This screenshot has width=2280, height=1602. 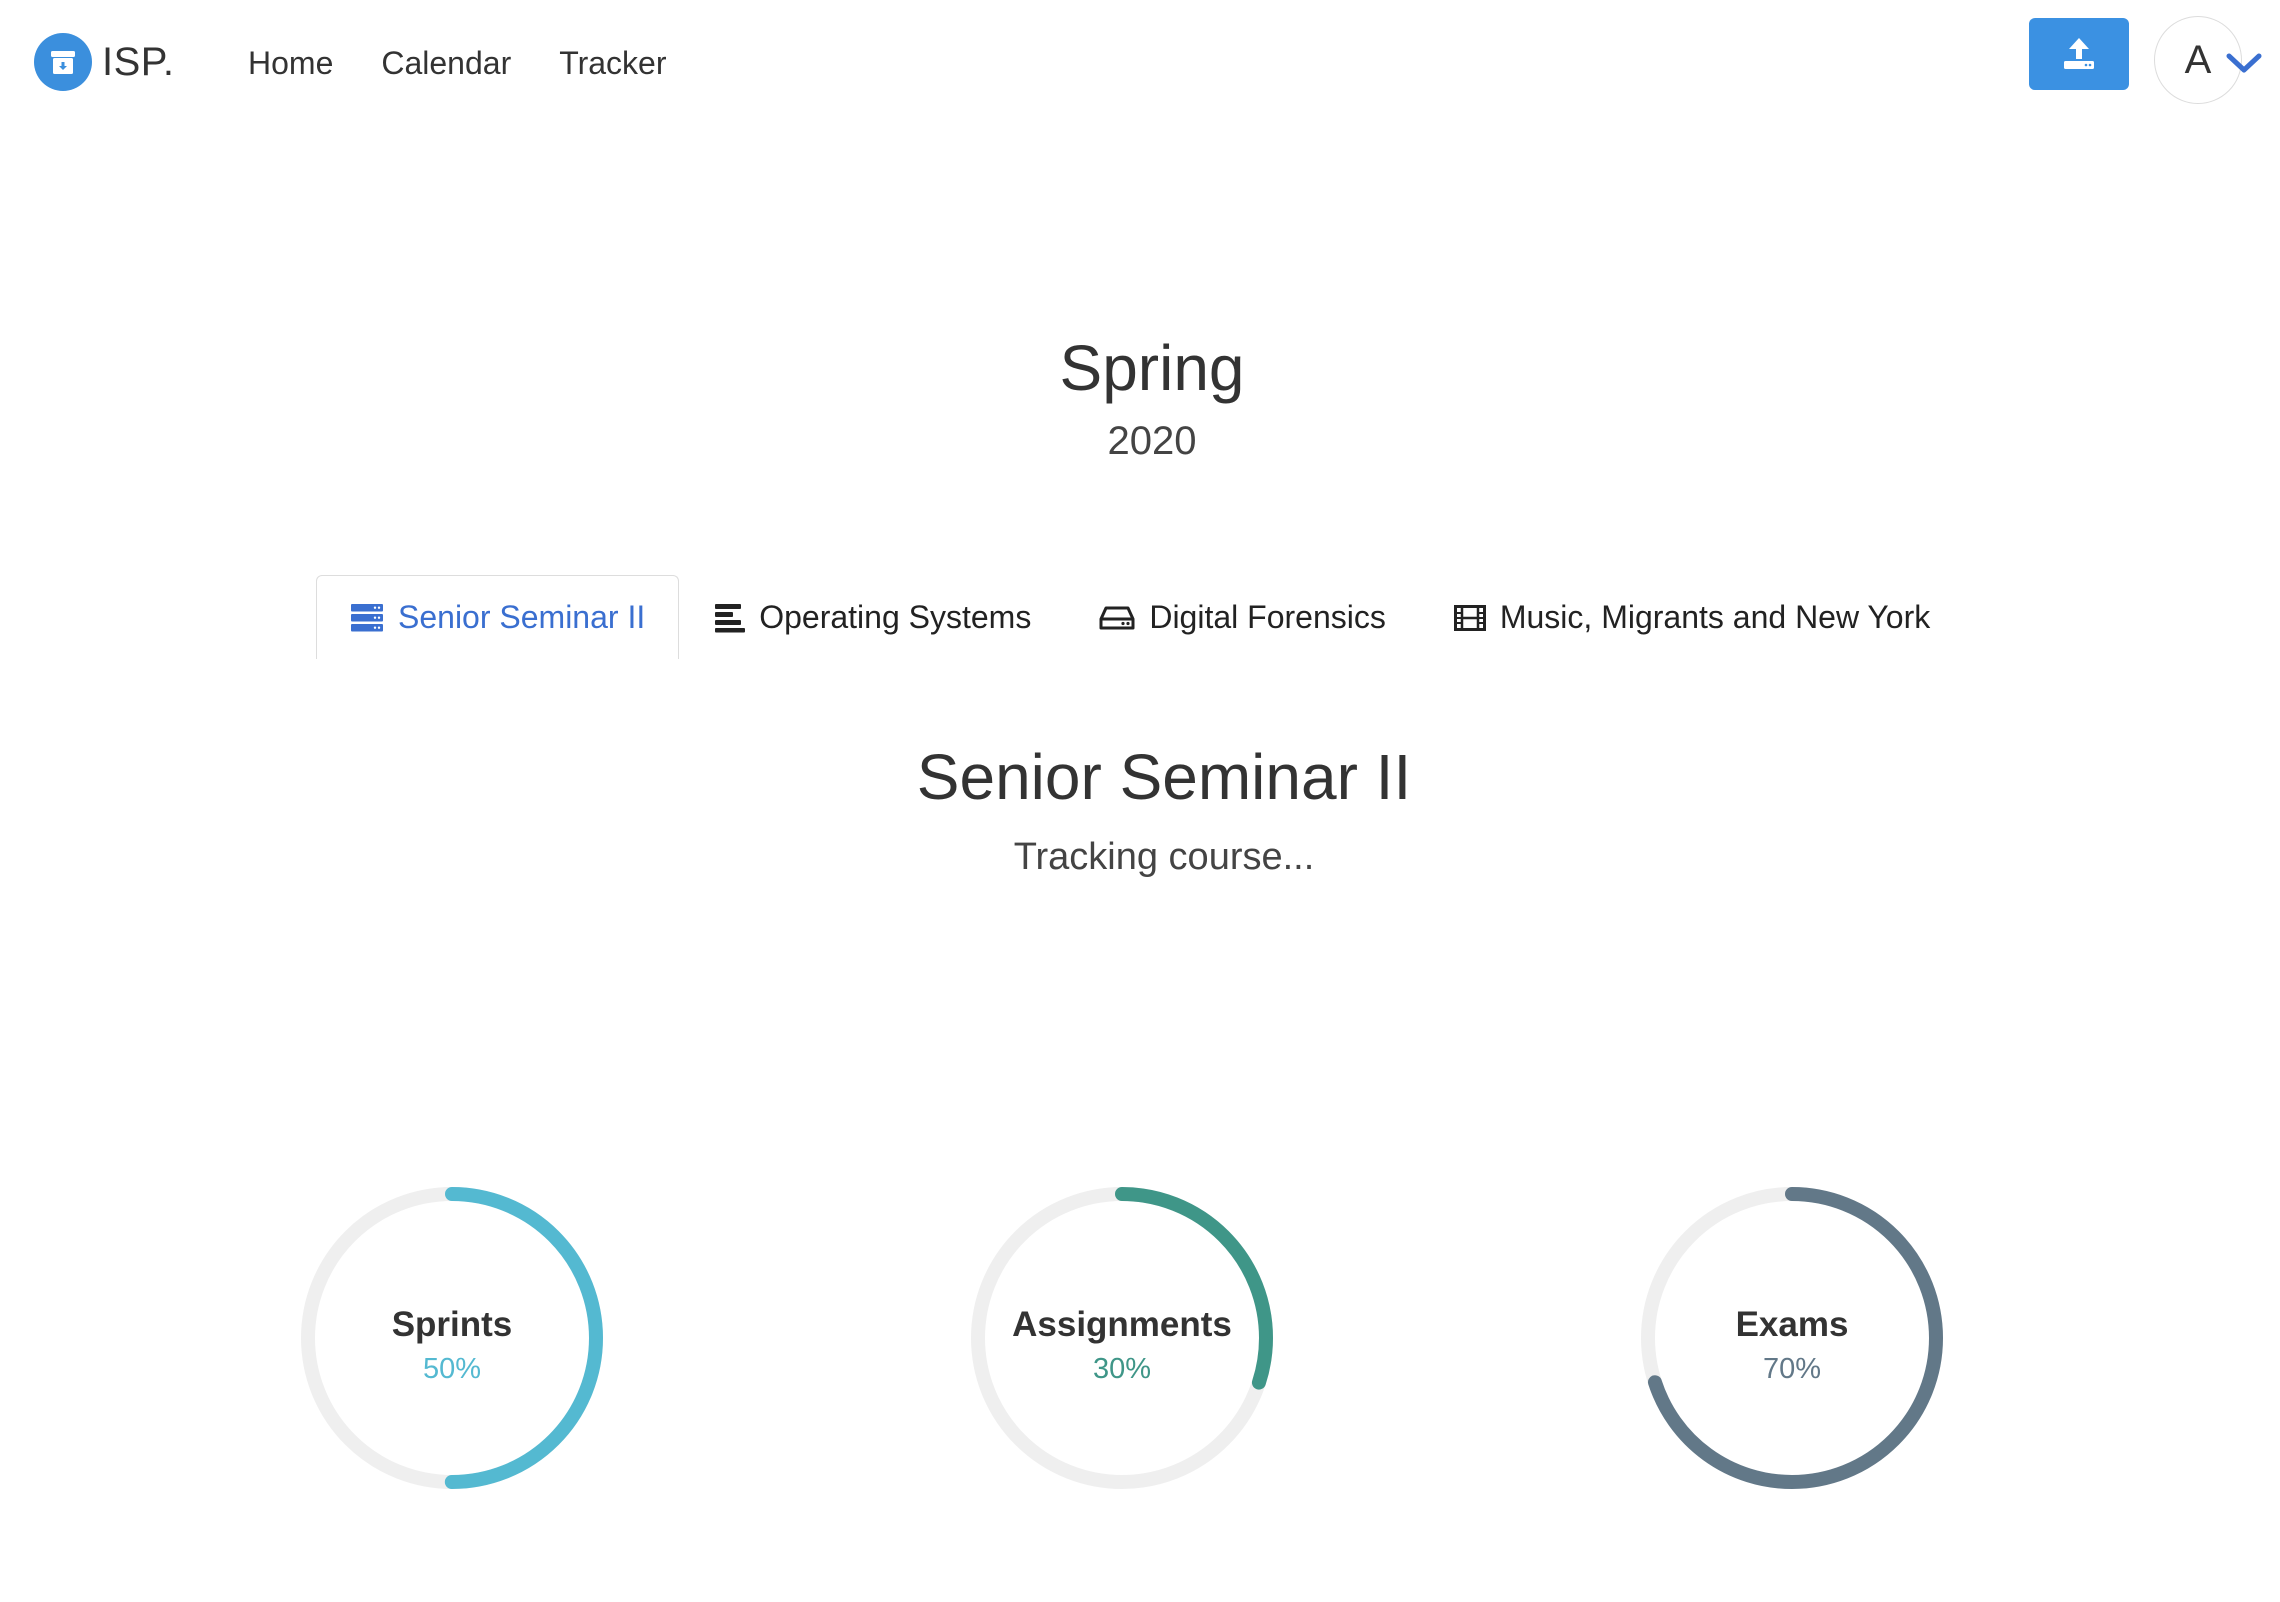 What do you see at coordinates (2198, 59) in the screenshot?
I see `avatar-initial: A` at bounding box center [2198, 59].